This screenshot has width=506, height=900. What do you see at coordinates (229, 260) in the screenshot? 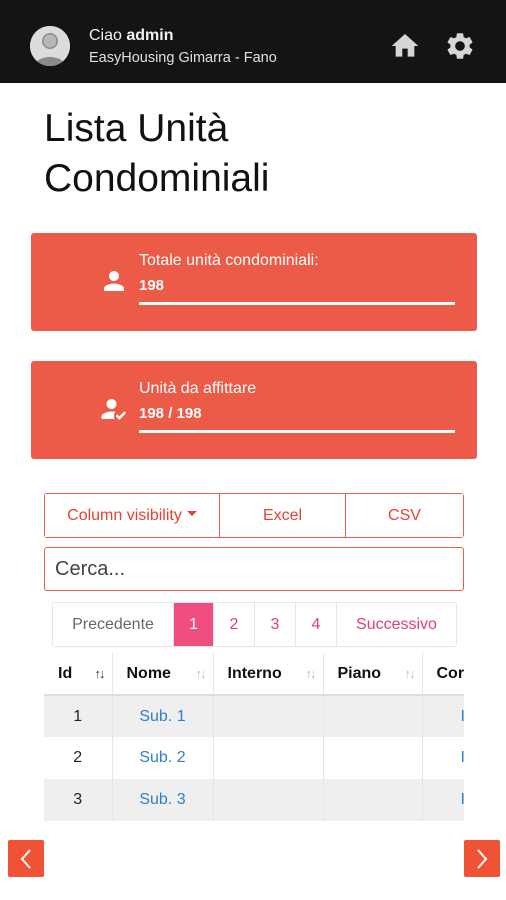
I see `stat-label: Totale unità condominiali:` at bounding box center [229, 260].